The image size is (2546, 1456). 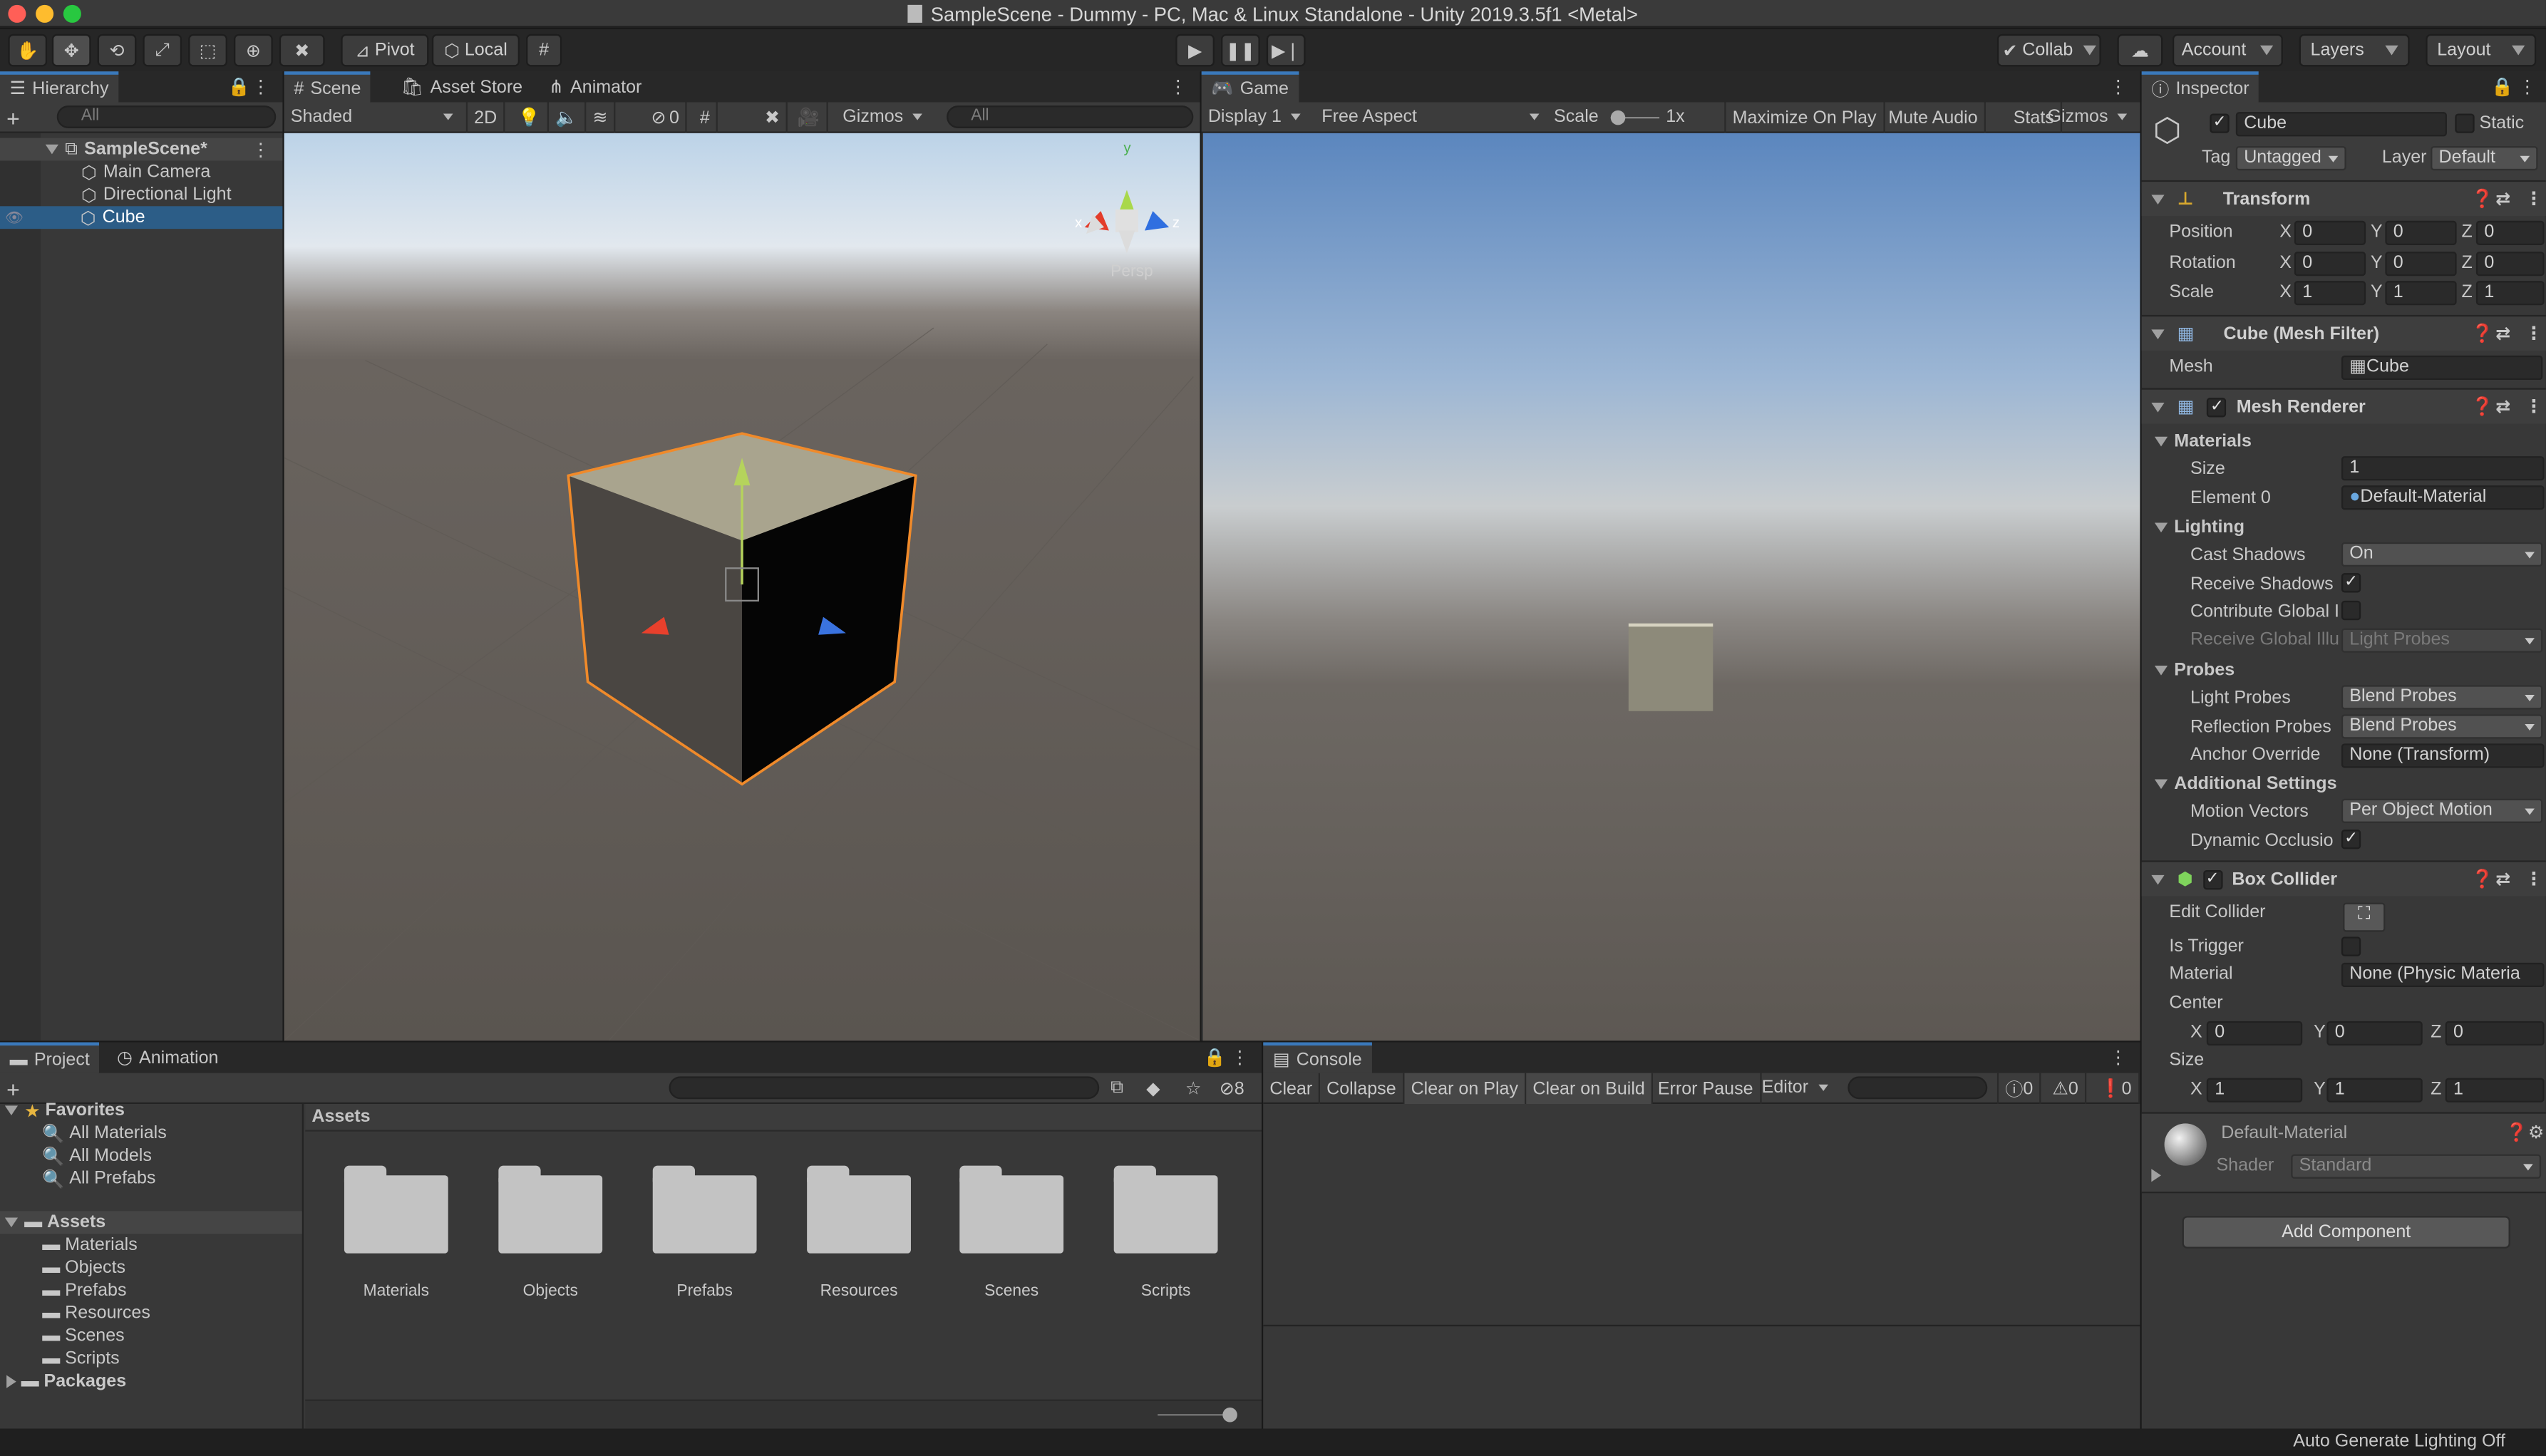 I want to click on tab-scene: # Scene, so click(x=327, y=87).